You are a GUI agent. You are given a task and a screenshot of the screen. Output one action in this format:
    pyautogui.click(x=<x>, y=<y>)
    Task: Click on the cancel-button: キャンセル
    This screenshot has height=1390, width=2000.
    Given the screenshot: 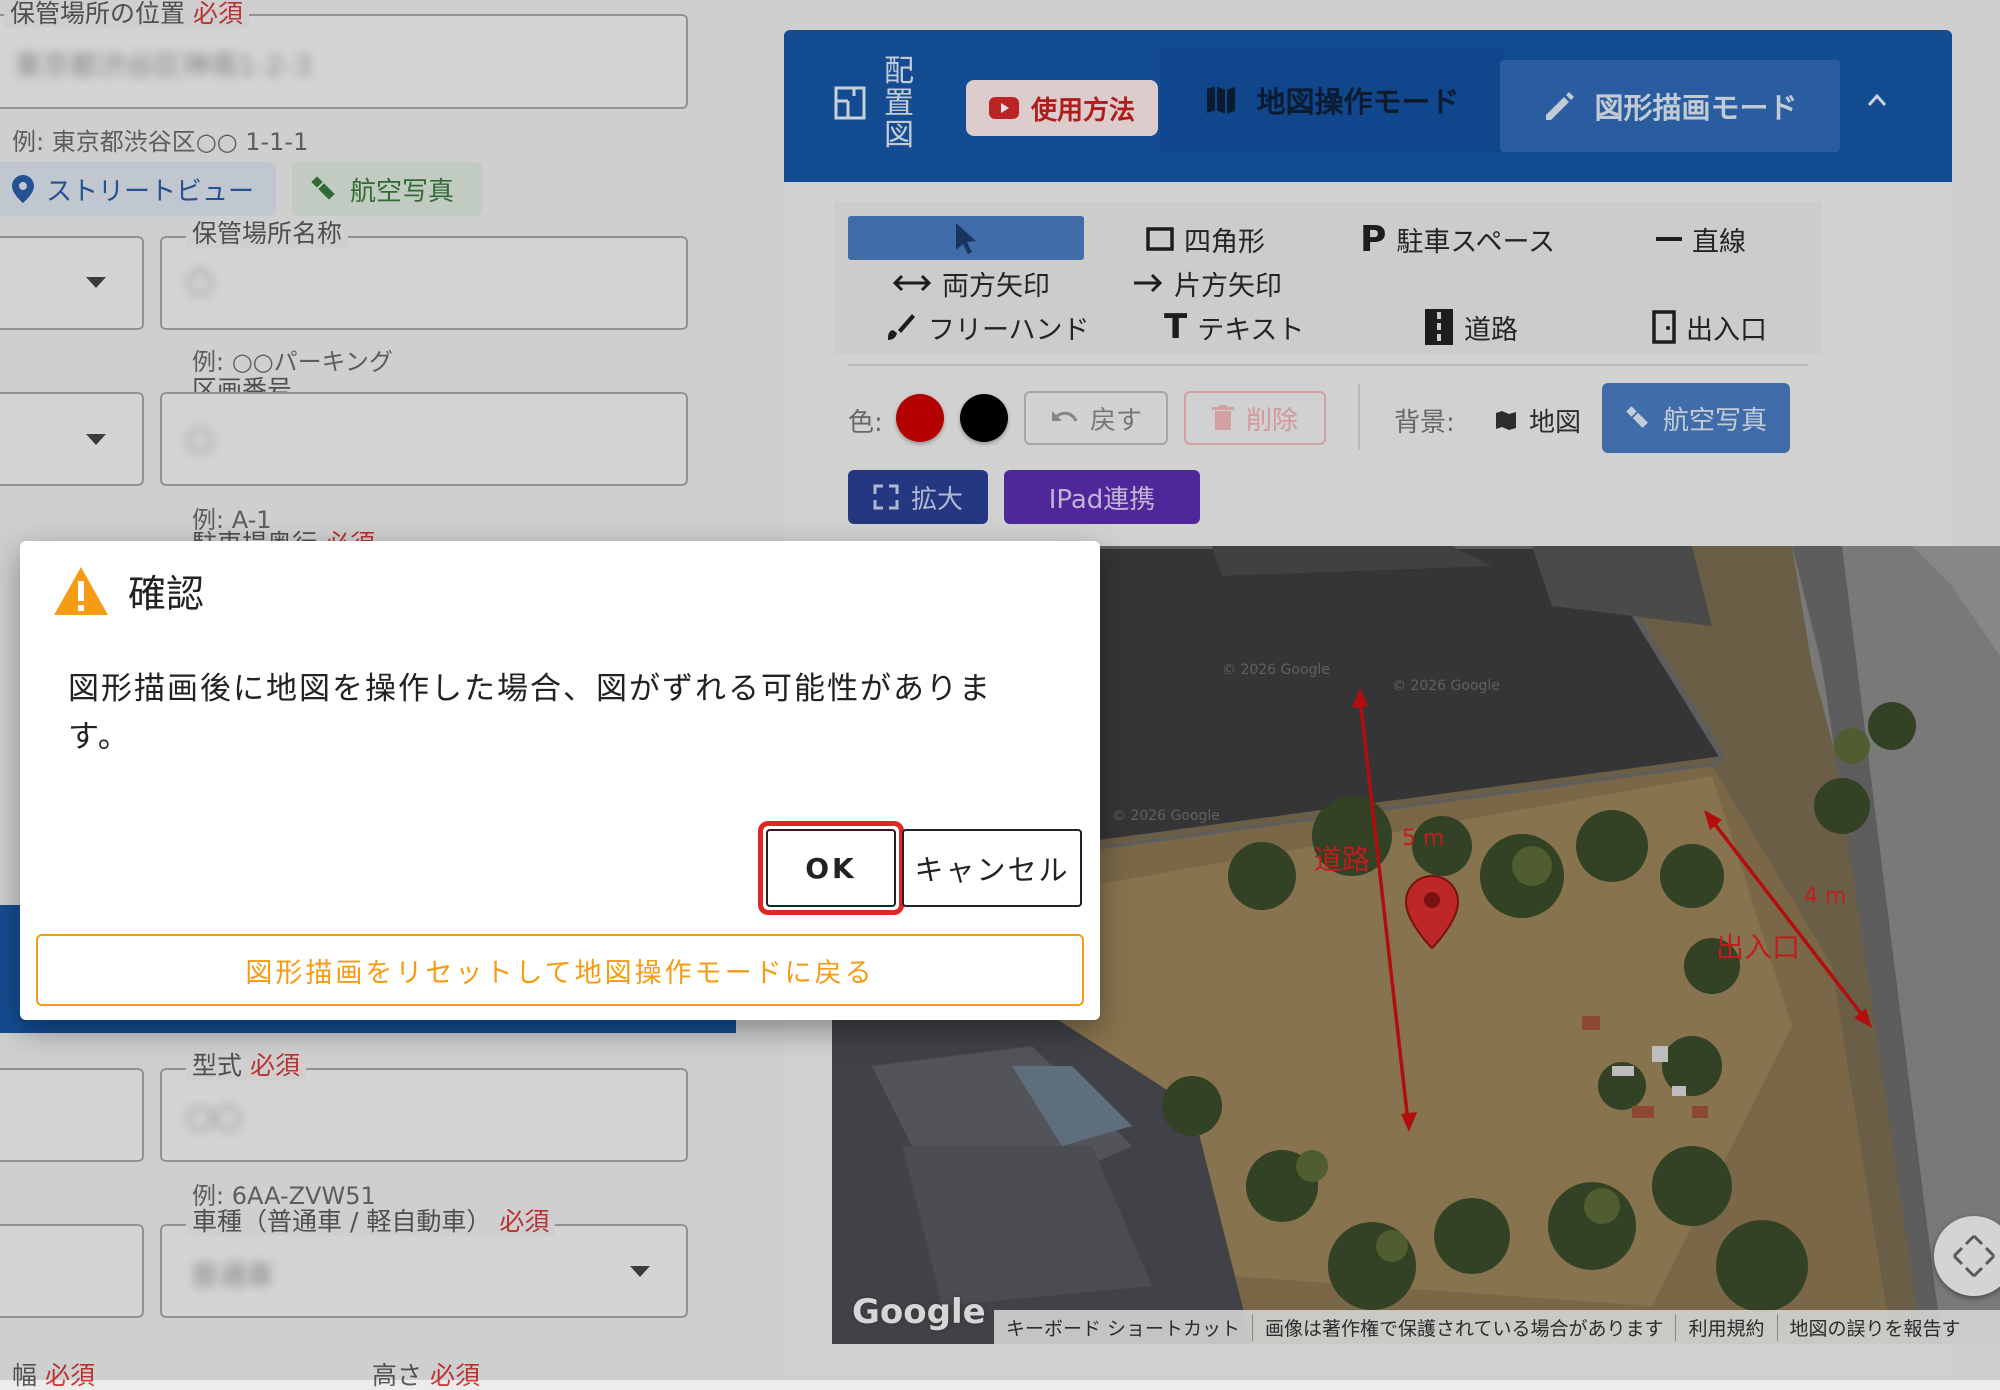 What is the action you would take?
    pyautogui.click(x=992, y=868)
    